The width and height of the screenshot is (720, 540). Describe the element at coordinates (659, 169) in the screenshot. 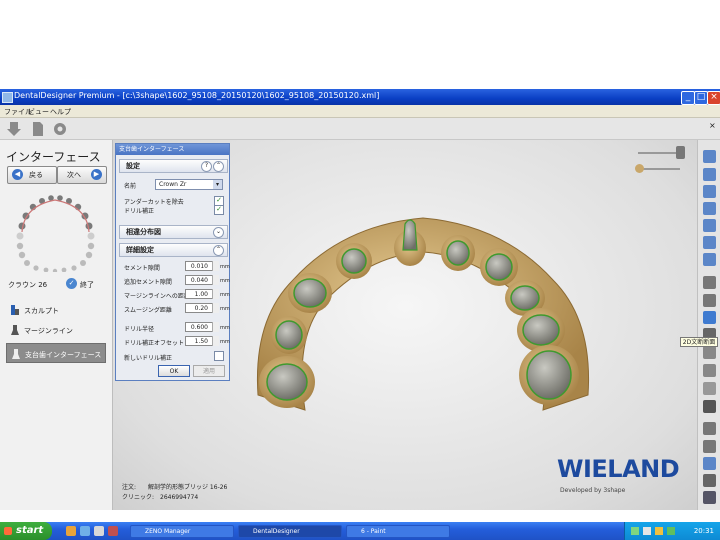

I see `tooth-transparency-slider` at that location.